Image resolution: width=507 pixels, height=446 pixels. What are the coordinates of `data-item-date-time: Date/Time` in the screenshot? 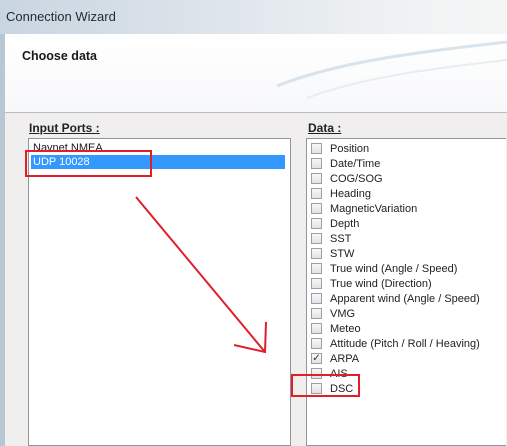 It's located at (345, 163).